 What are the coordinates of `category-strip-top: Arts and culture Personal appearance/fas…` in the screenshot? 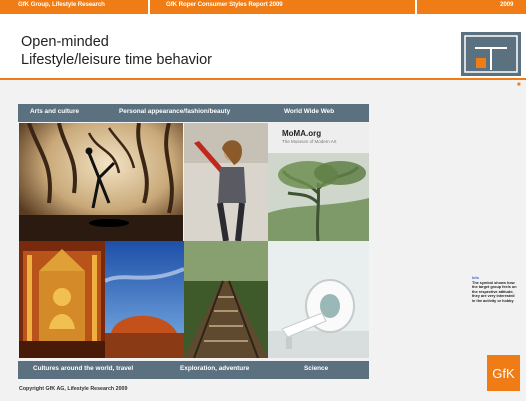 It's located at (193, 113).